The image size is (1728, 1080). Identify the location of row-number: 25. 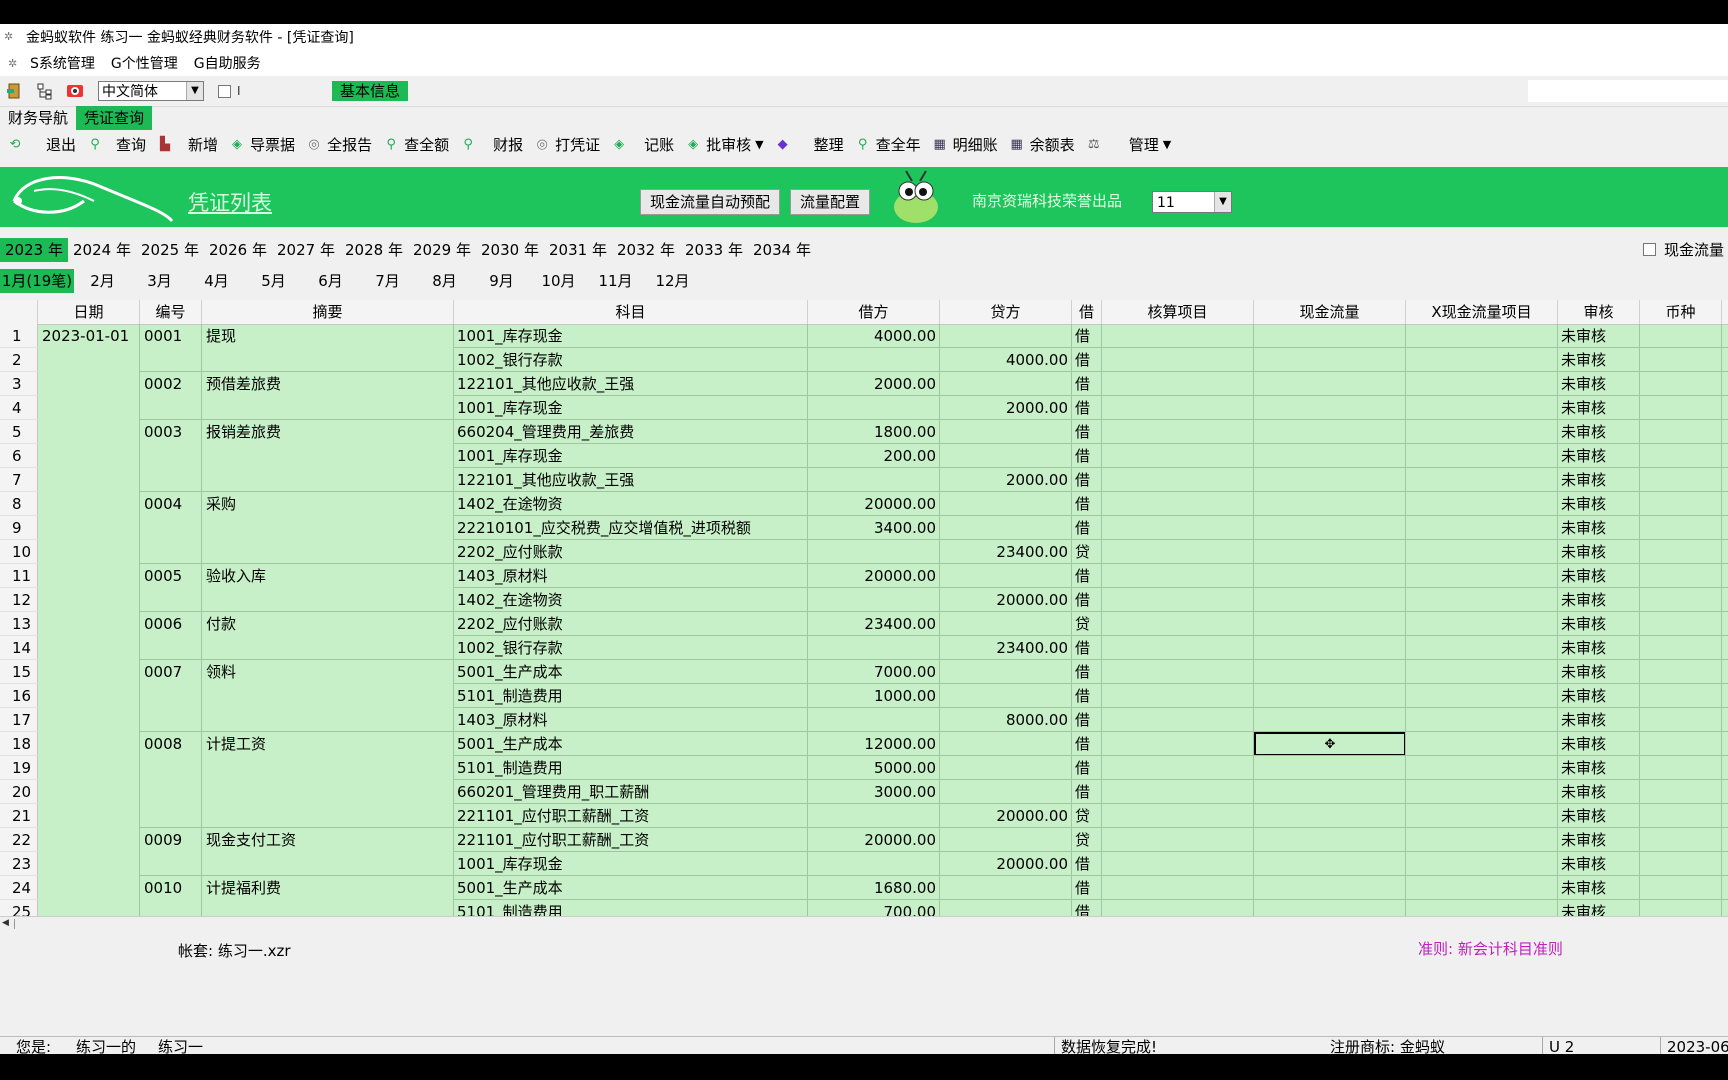
(19, 908).